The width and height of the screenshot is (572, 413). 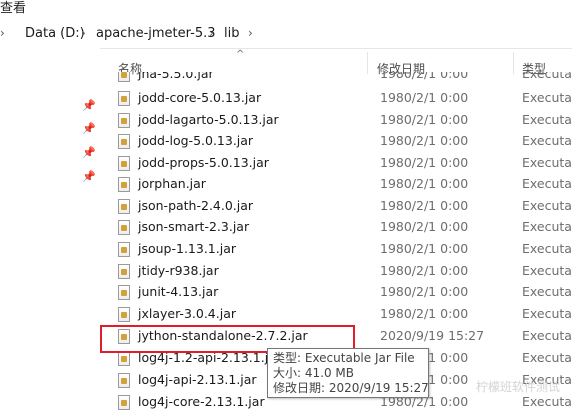 I want to click on file-row: jorphan.jar 1980/2/1 0:00 Executab, so click(x=336, y=184).